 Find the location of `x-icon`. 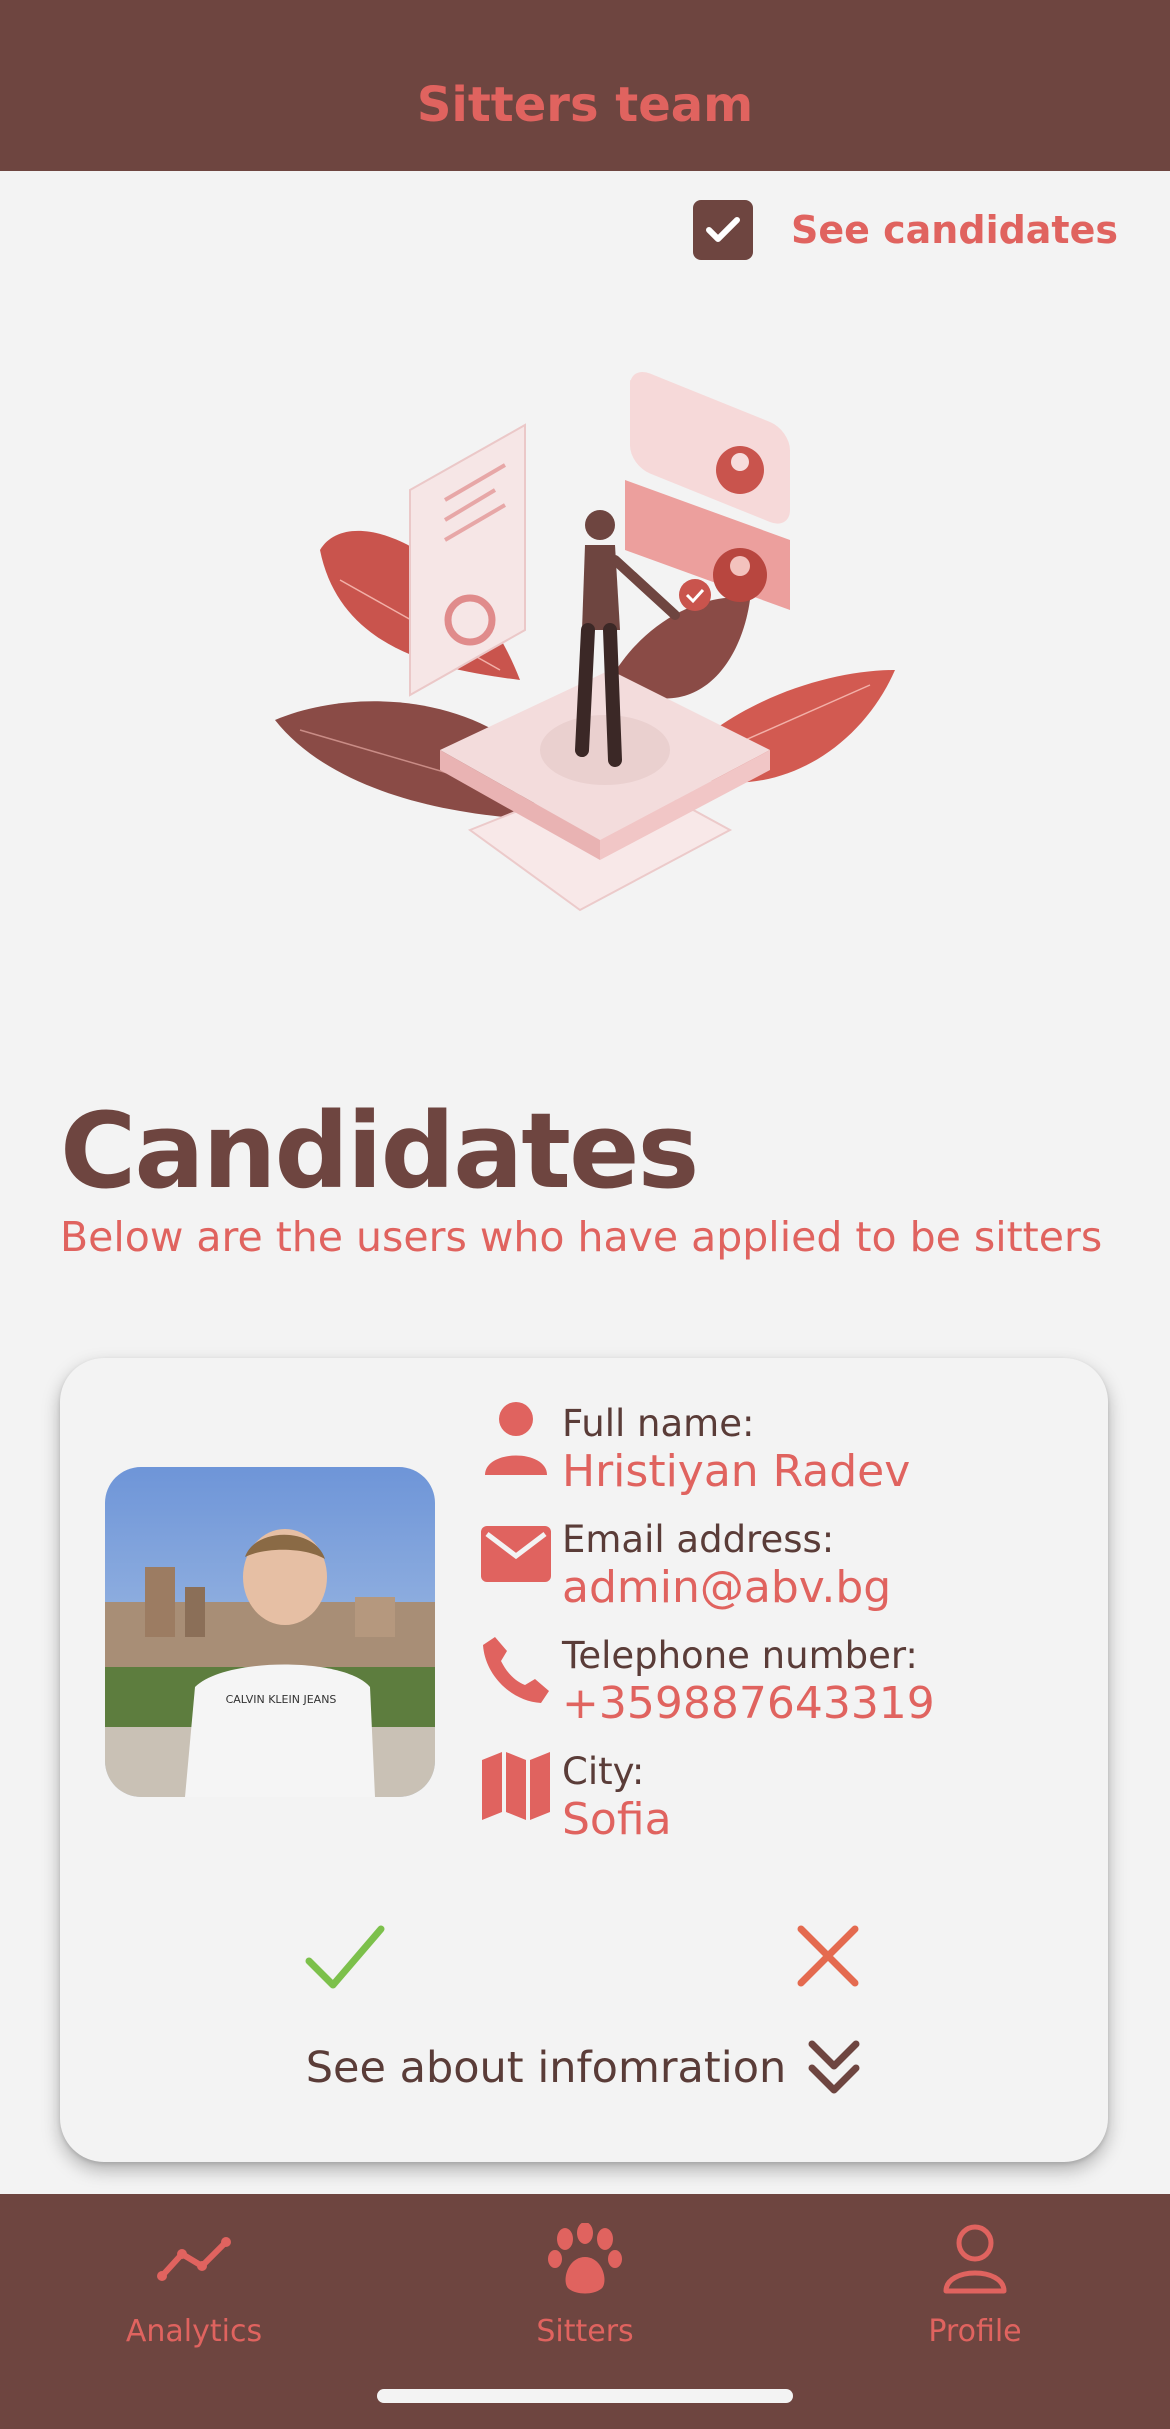

x-icon is located at coordinates (828, 1956).